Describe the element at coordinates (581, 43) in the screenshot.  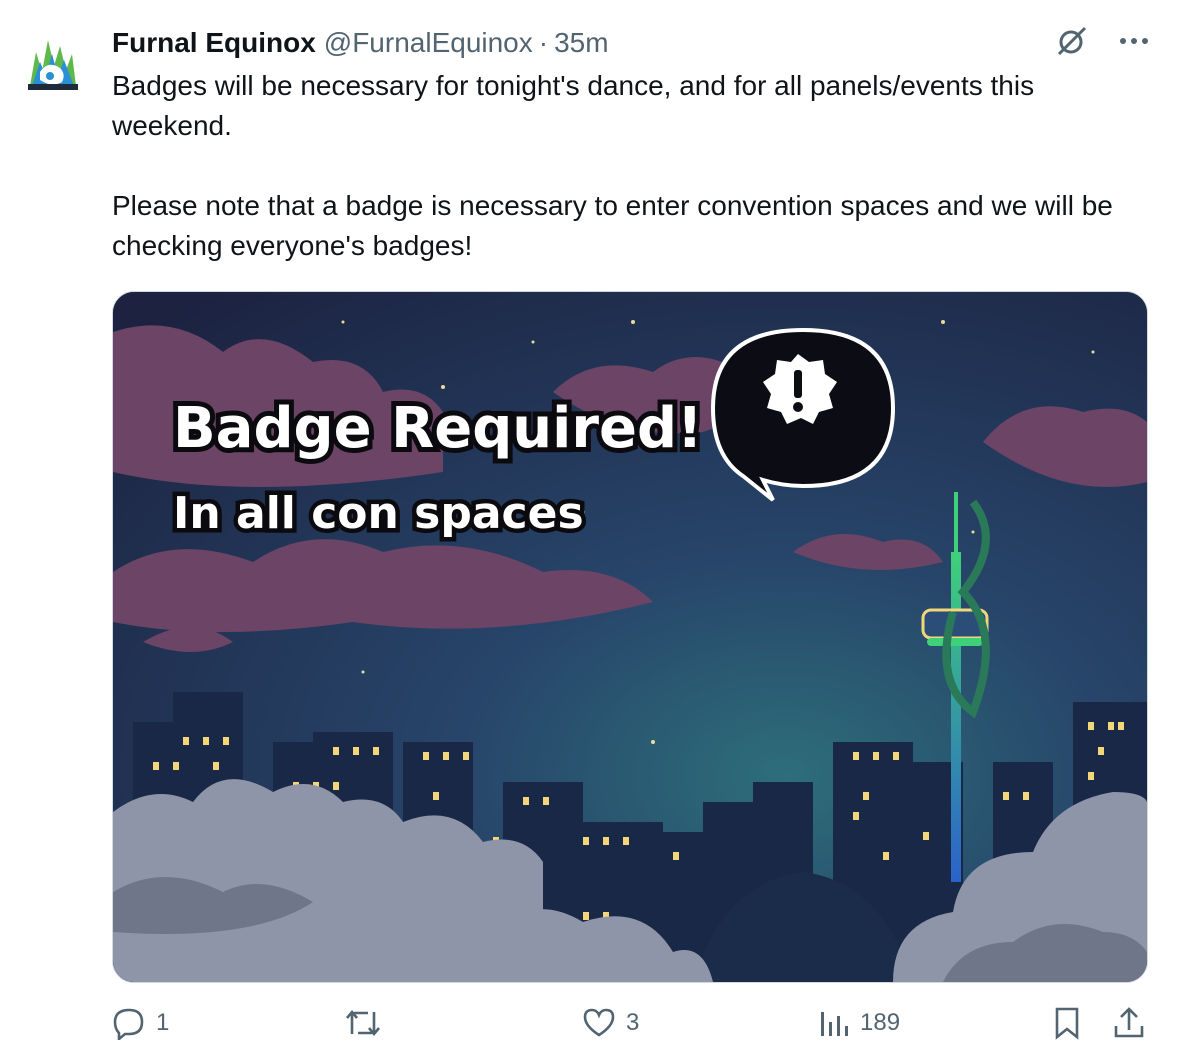
I see `post-time: 35m` at that location.